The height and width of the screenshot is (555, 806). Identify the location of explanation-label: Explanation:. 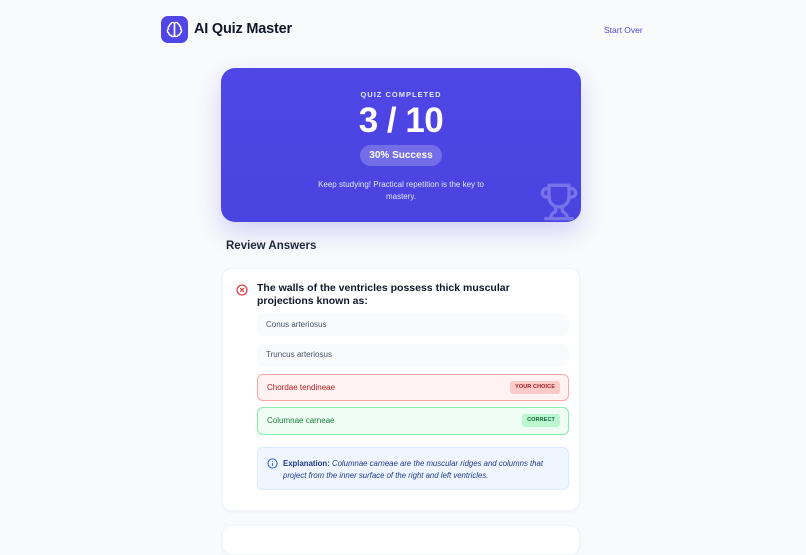
(307, 463).